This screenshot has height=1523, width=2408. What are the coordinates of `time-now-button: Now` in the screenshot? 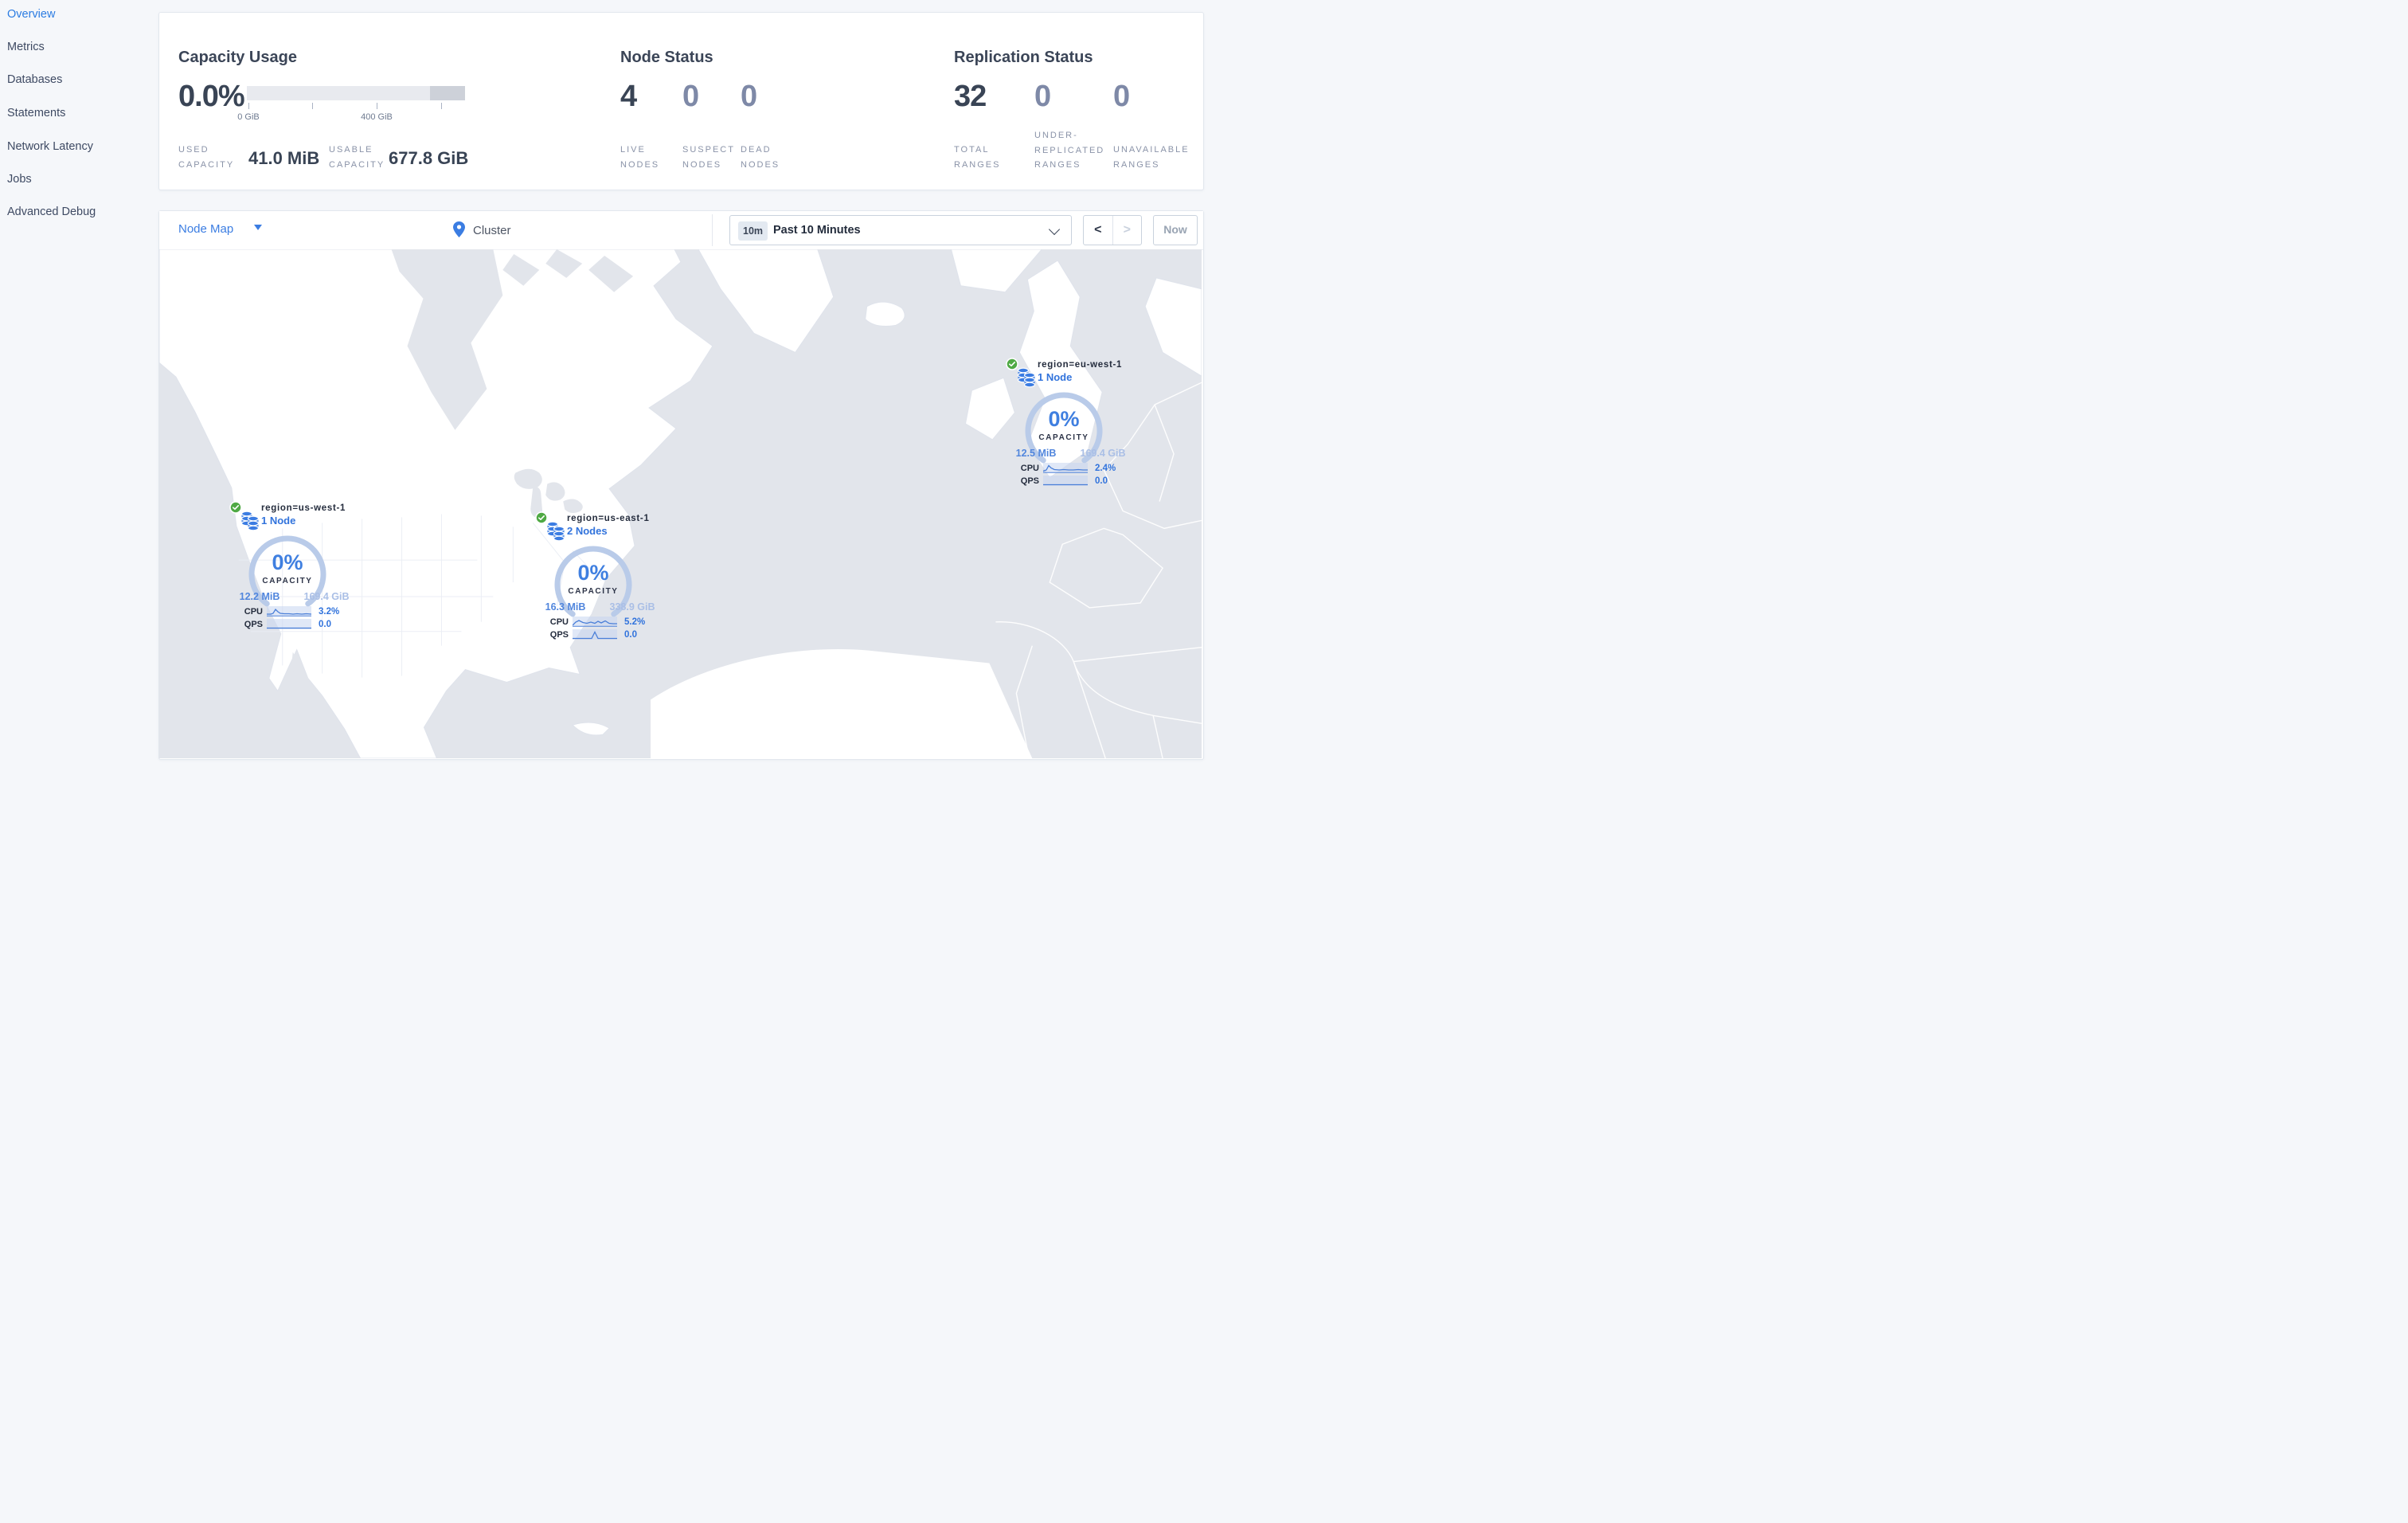 It's located at (1175, 230).